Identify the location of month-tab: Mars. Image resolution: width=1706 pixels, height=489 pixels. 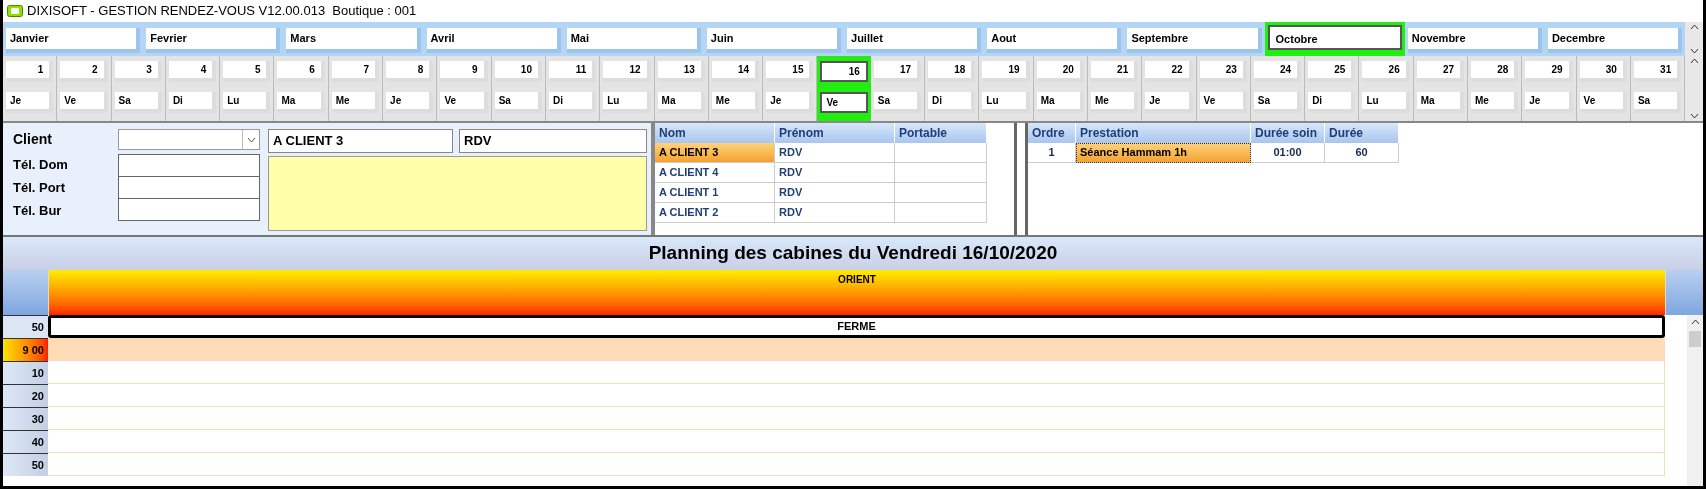
(353, 40).